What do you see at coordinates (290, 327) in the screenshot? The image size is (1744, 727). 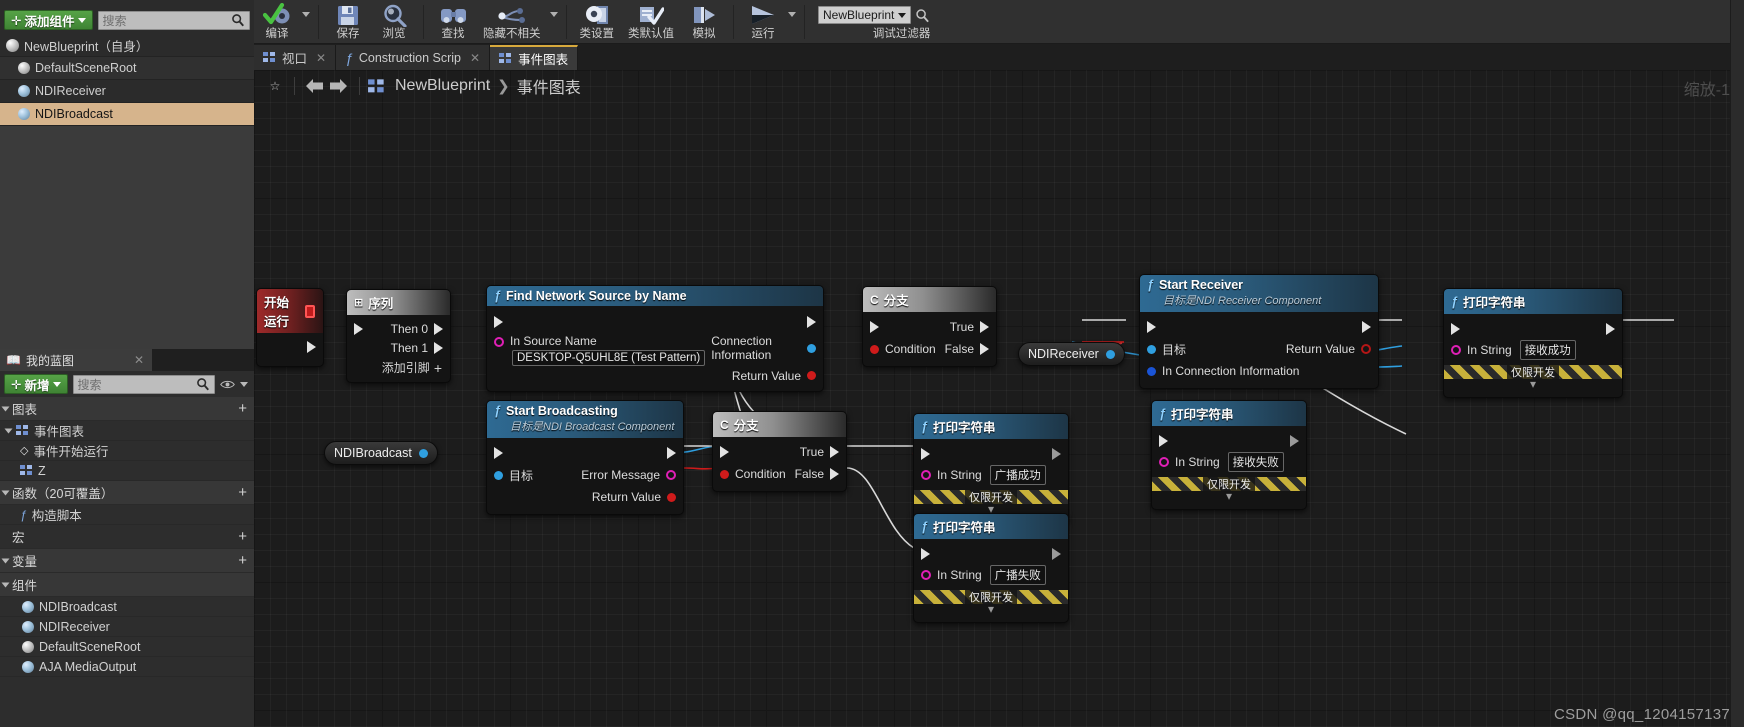 I see `node-event-begin-play: 开始运行` at bounding box center [290, 327].